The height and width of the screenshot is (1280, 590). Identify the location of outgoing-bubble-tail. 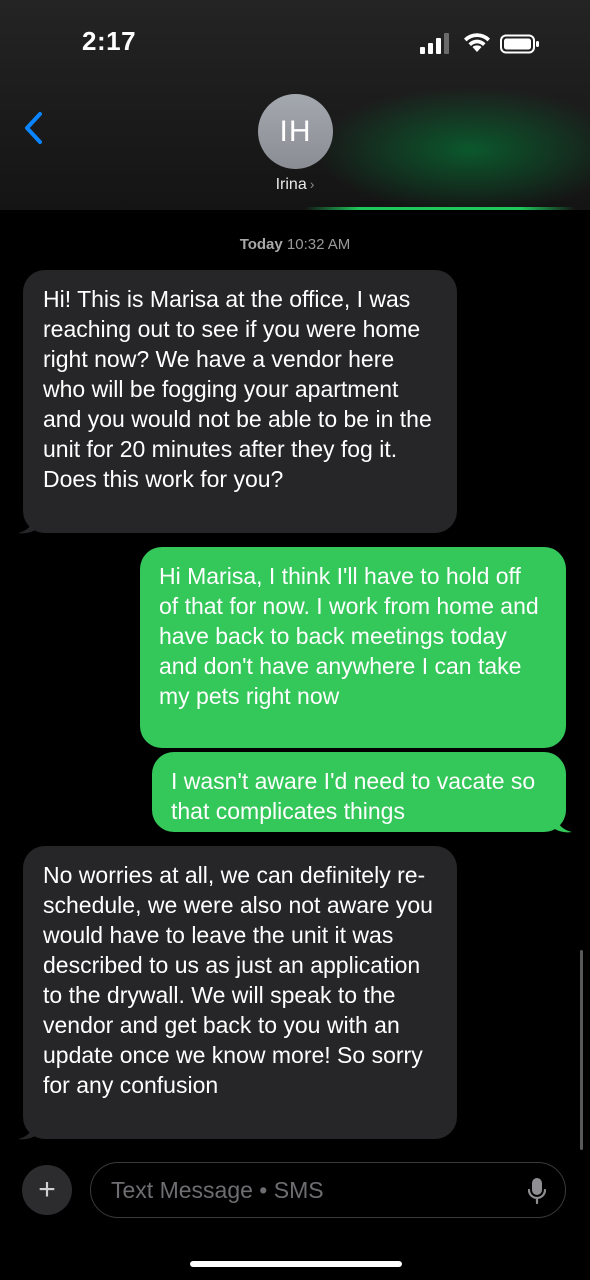
(562, 822).